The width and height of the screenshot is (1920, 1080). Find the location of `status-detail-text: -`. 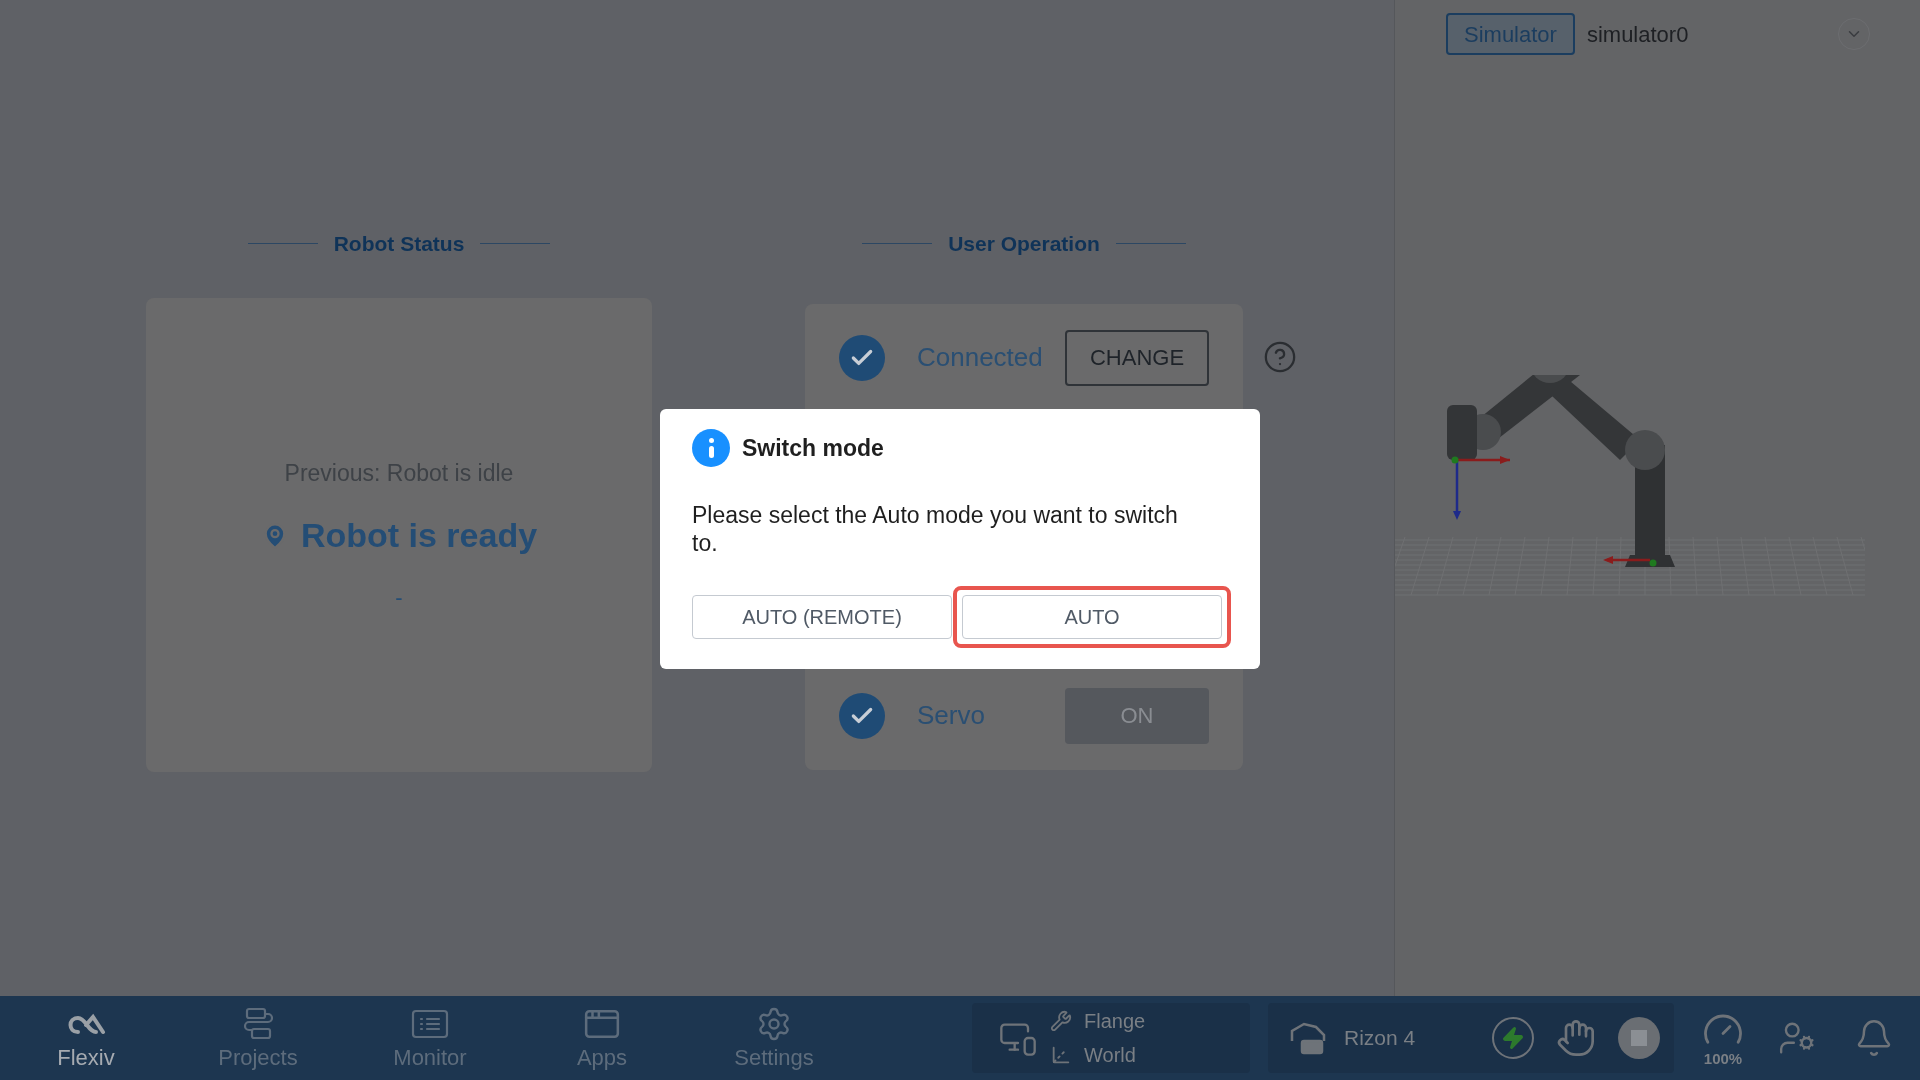

status-detail-text: - is located at coordinates (399, 598).